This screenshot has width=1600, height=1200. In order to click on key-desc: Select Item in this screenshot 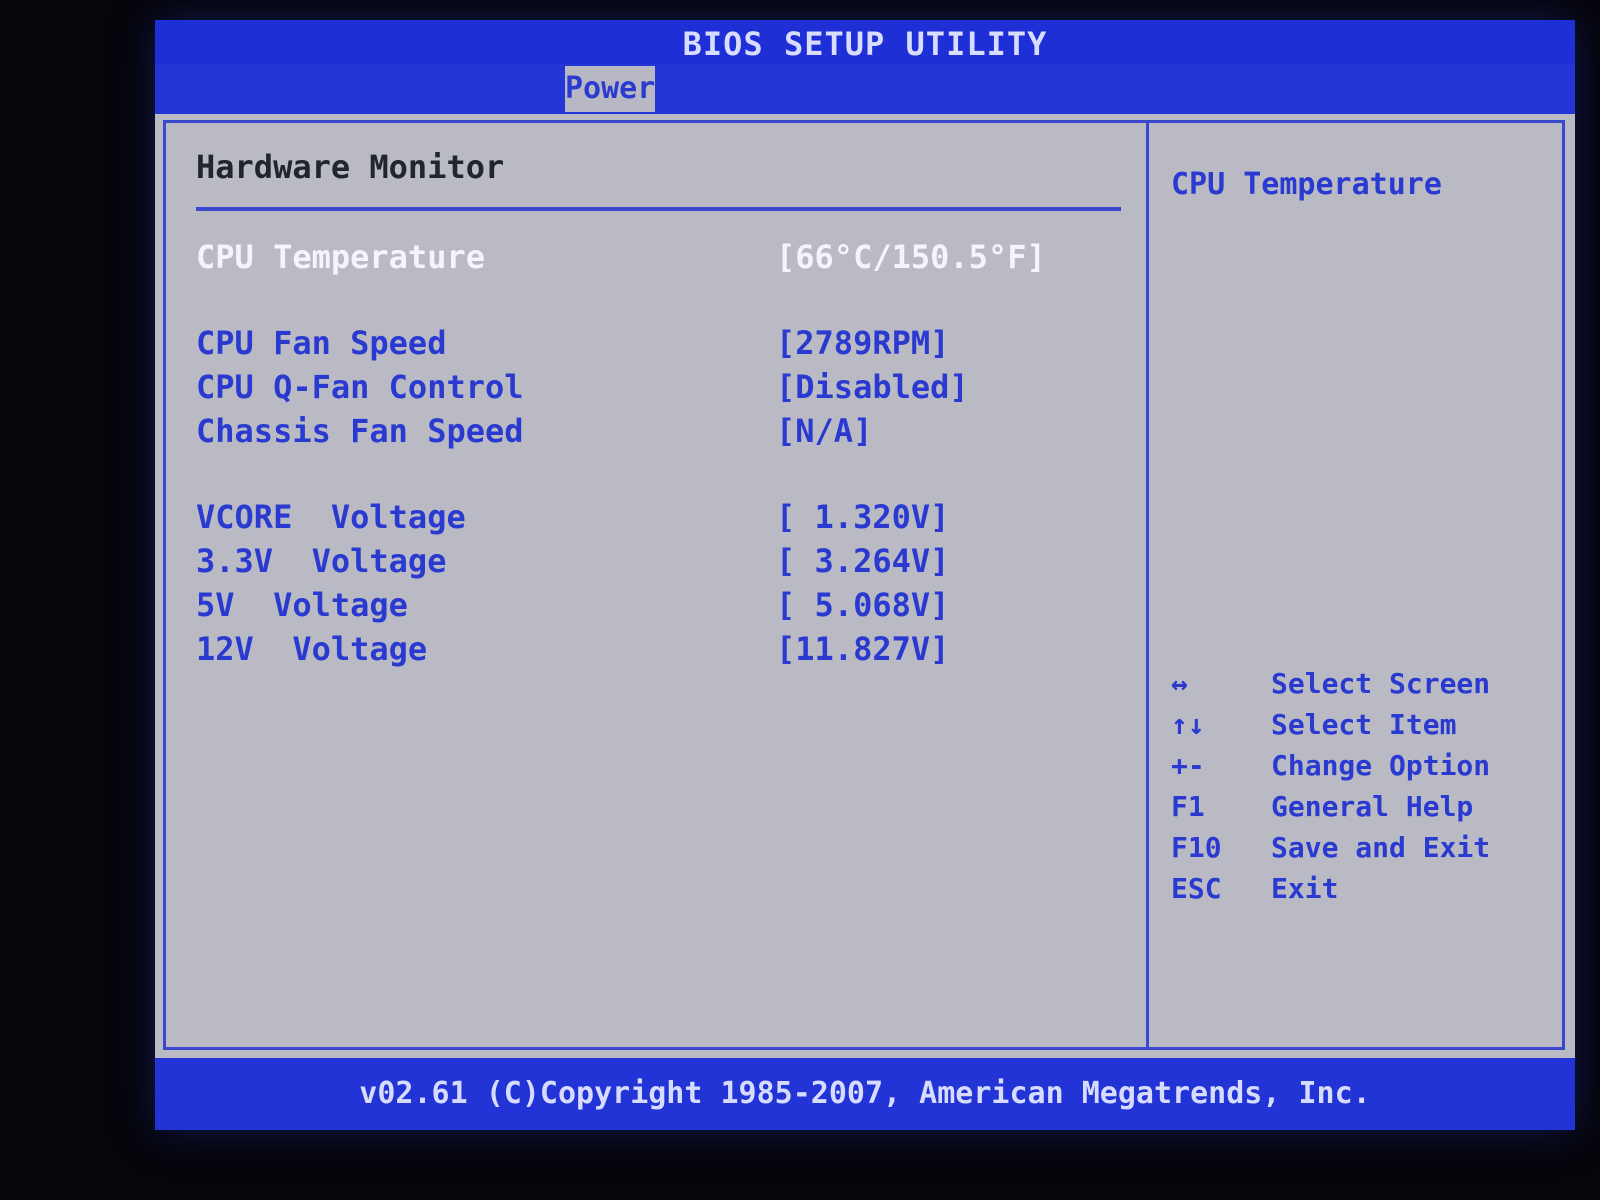, I will do `click(1364, 724)`.